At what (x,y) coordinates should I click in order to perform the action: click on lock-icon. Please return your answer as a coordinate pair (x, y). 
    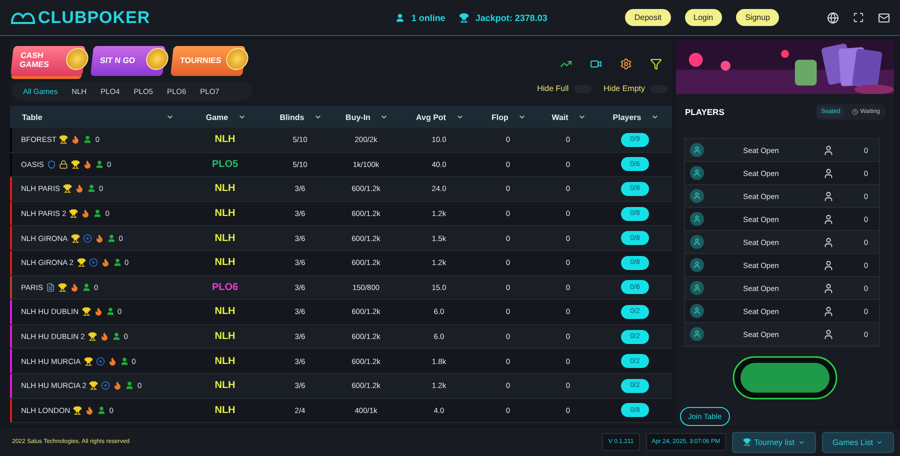
    Looking at the image, I should click on (63, 164).